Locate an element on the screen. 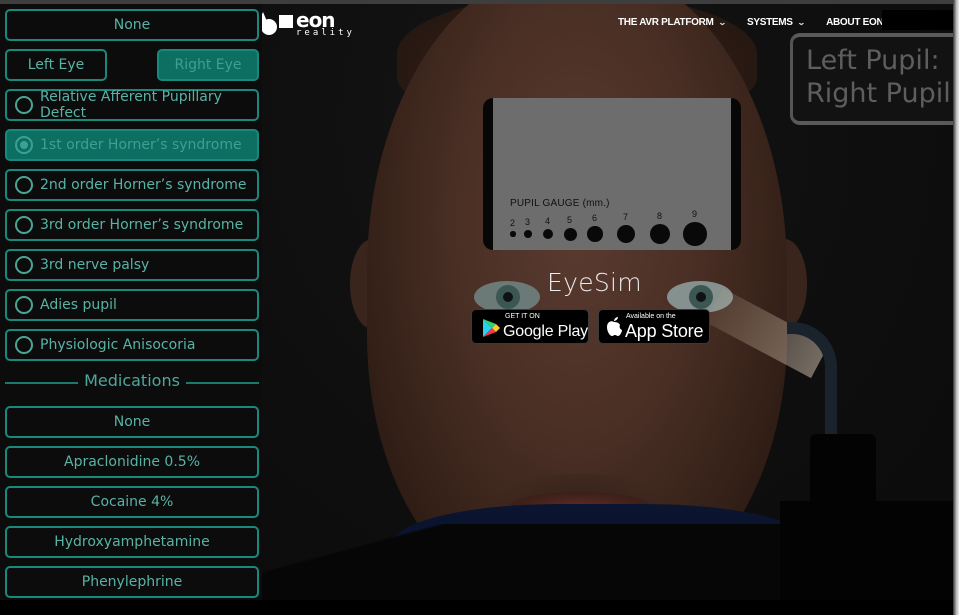 This screenshot has height=615, width=959. medication-button: Apraclonidine 0.5% is located at coordinates (132, 462).